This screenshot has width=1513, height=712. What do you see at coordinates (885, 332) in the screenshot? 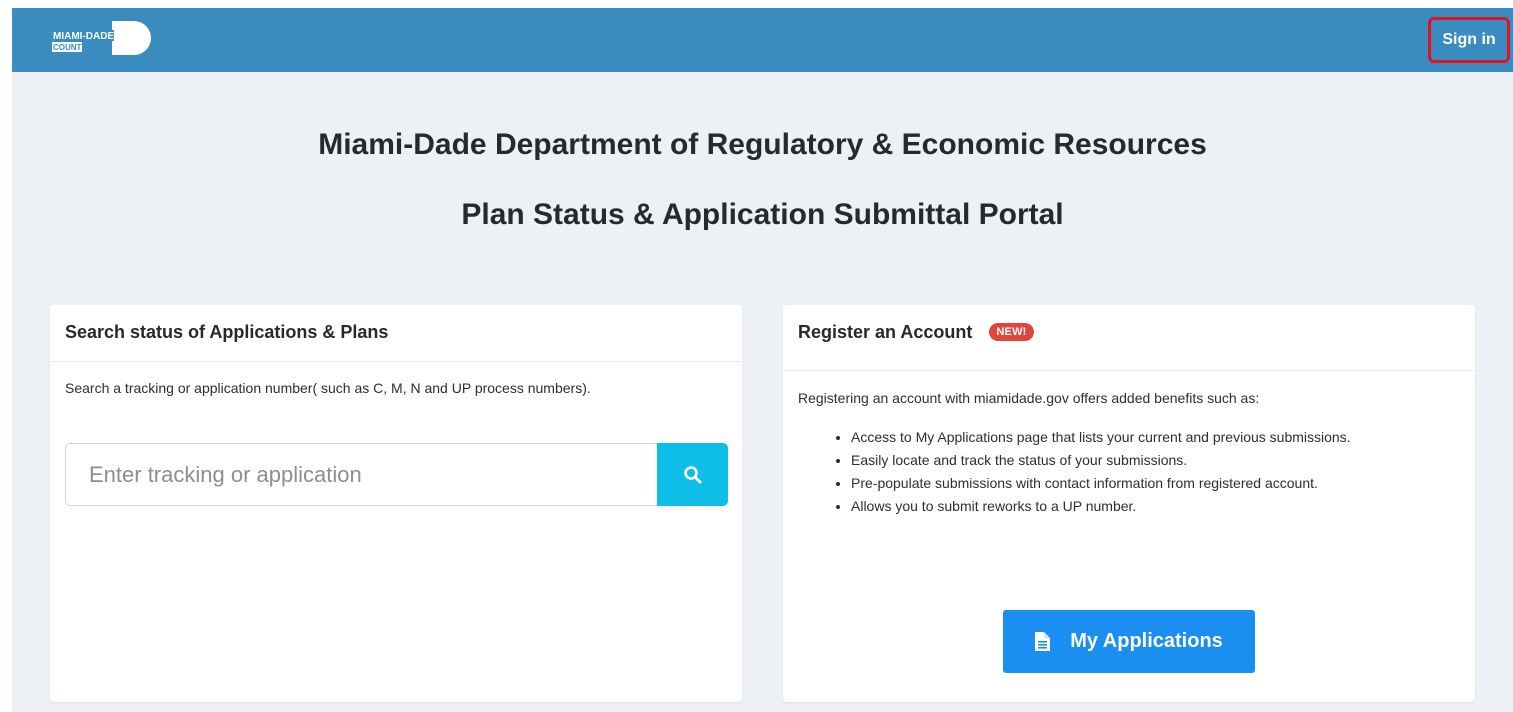
I see `register-card-title: Register an Account` at bounding box center [885, 332].